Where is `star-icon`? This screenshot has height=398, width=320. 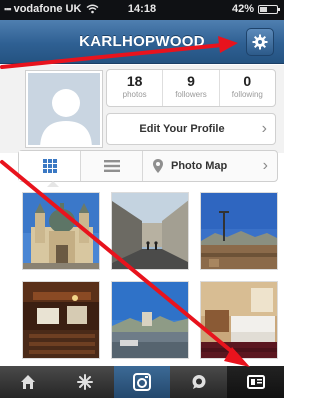 star-icon is located at coordinates (85, 382).